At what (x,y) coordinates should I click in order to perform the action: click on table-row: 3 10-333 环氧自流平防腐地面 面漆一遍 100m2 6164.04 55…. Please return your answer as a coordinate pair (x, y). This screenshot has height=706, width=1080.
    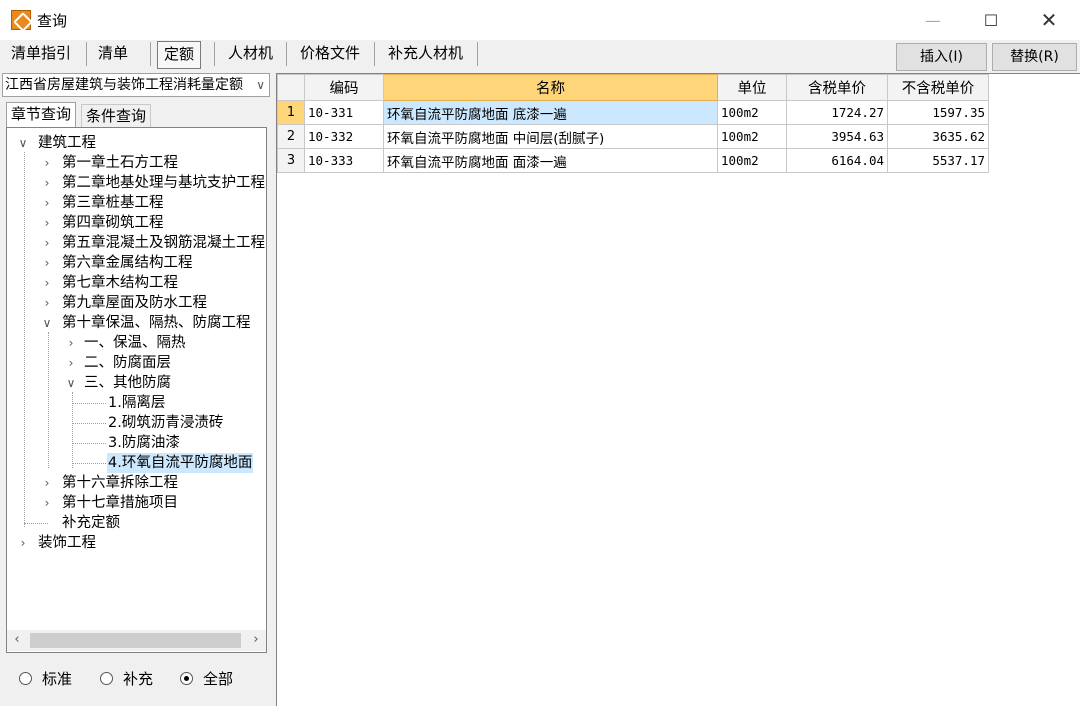
    Looking at the image, I should click on (633, 160).